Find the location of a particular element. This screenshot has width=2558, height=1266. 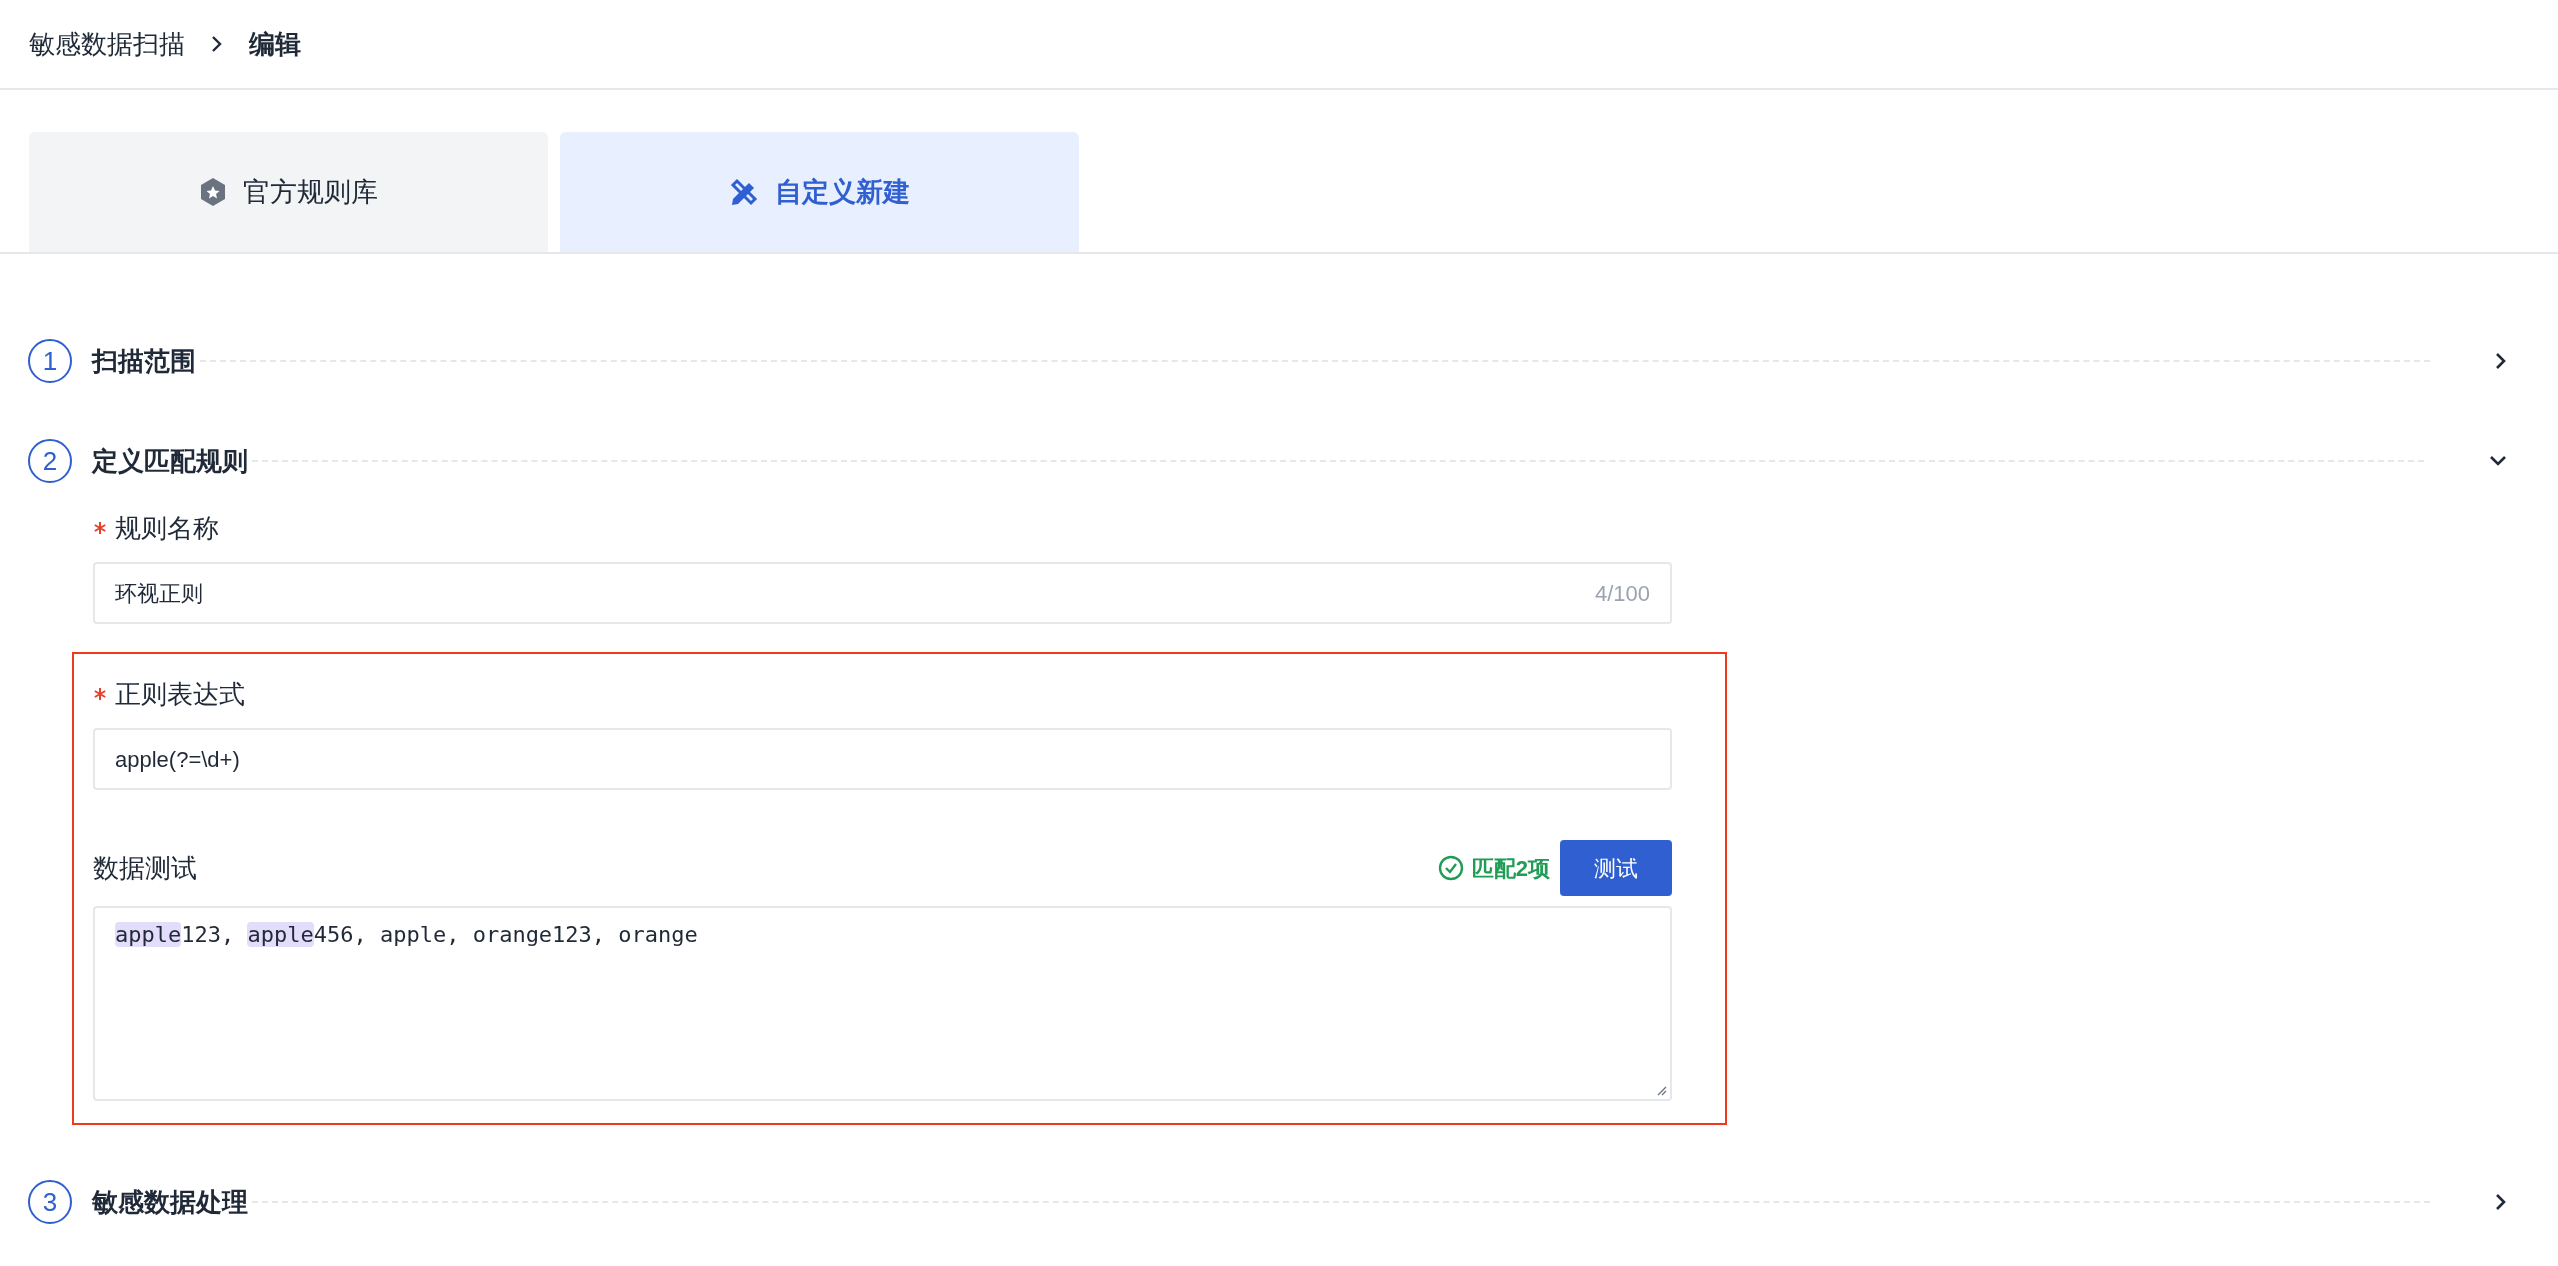

tab: 官方规则库 is located at coordinates (288, 192).